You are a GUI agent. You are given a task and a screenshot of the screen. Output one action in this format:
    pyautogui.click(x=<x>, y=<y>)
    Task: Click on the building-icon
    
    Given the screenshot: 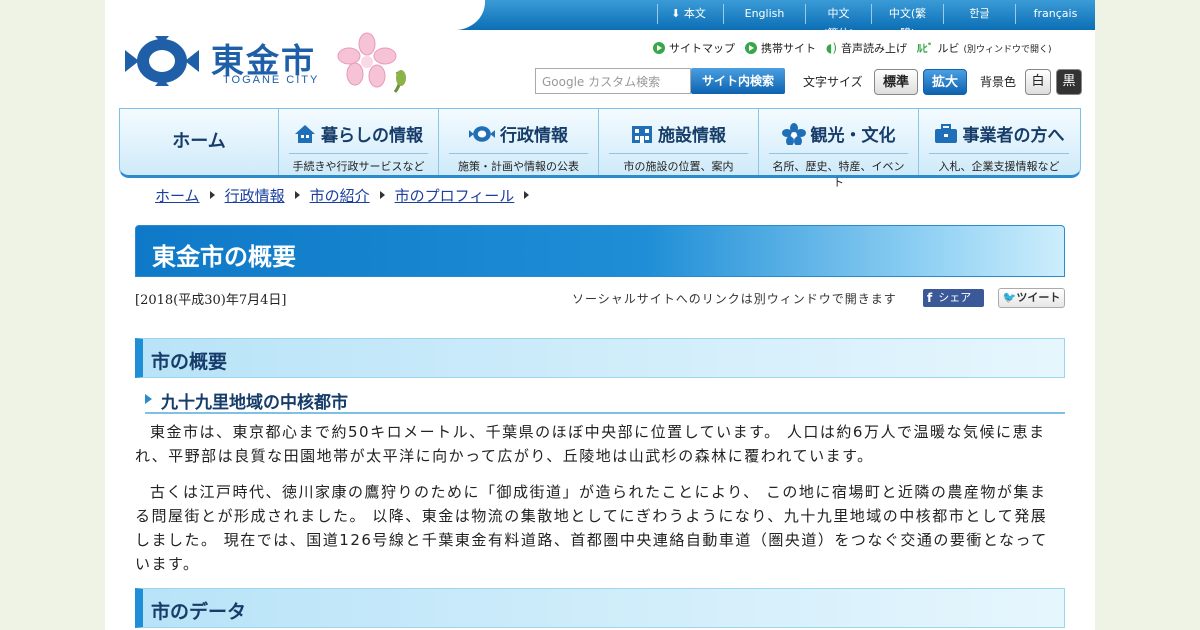 What is the action you would take?
    pyautogui.click(x=642, y=134)
    